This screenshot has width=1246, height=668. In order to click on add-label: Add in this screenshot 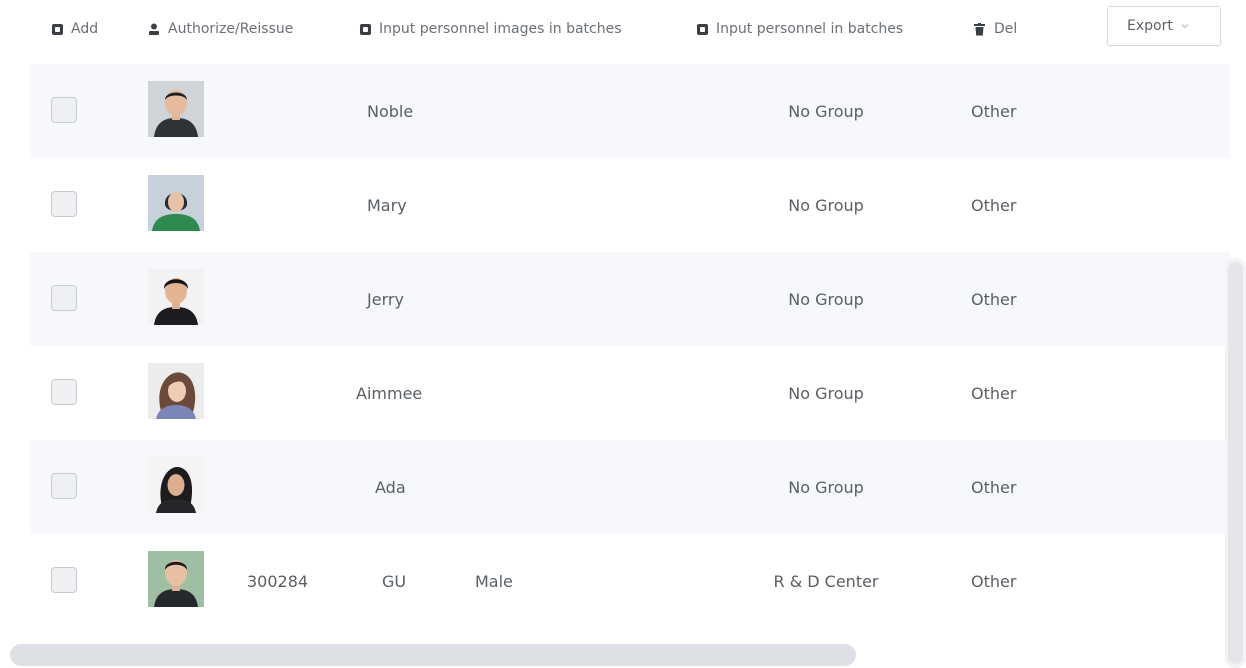, I will do `click(85, 29)`.